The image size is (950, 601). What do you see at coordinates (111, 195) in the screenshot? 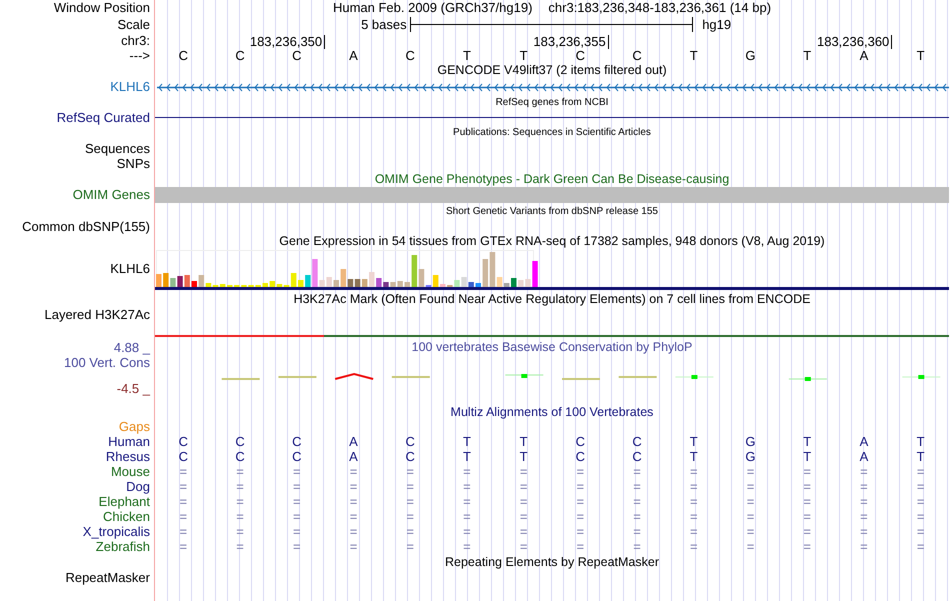
I see `track-label: OMIM Genes` at bounding box center [111, 195].